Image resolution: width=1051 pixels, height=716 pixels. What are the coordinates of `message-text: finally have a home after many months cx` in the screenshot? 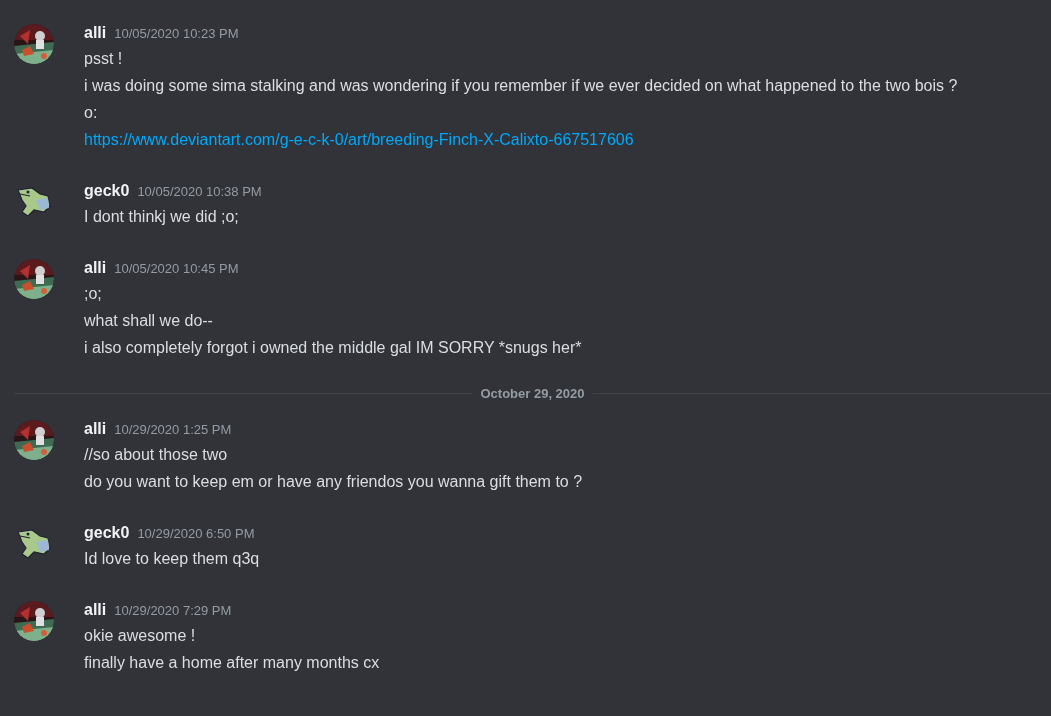 It's located at (232, 662).